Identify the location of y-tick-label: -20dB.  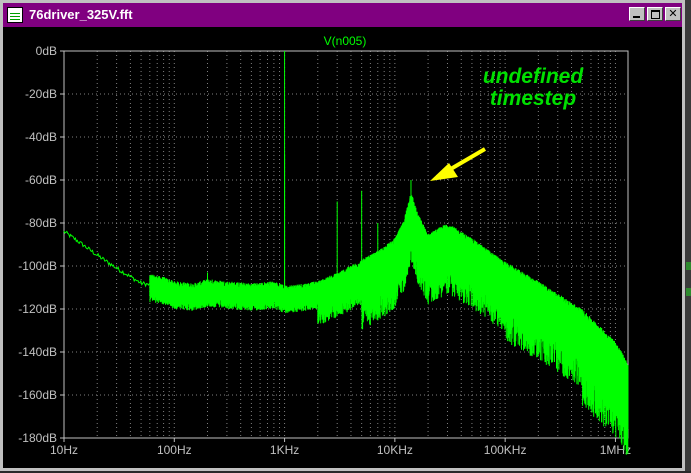
(41, 94).